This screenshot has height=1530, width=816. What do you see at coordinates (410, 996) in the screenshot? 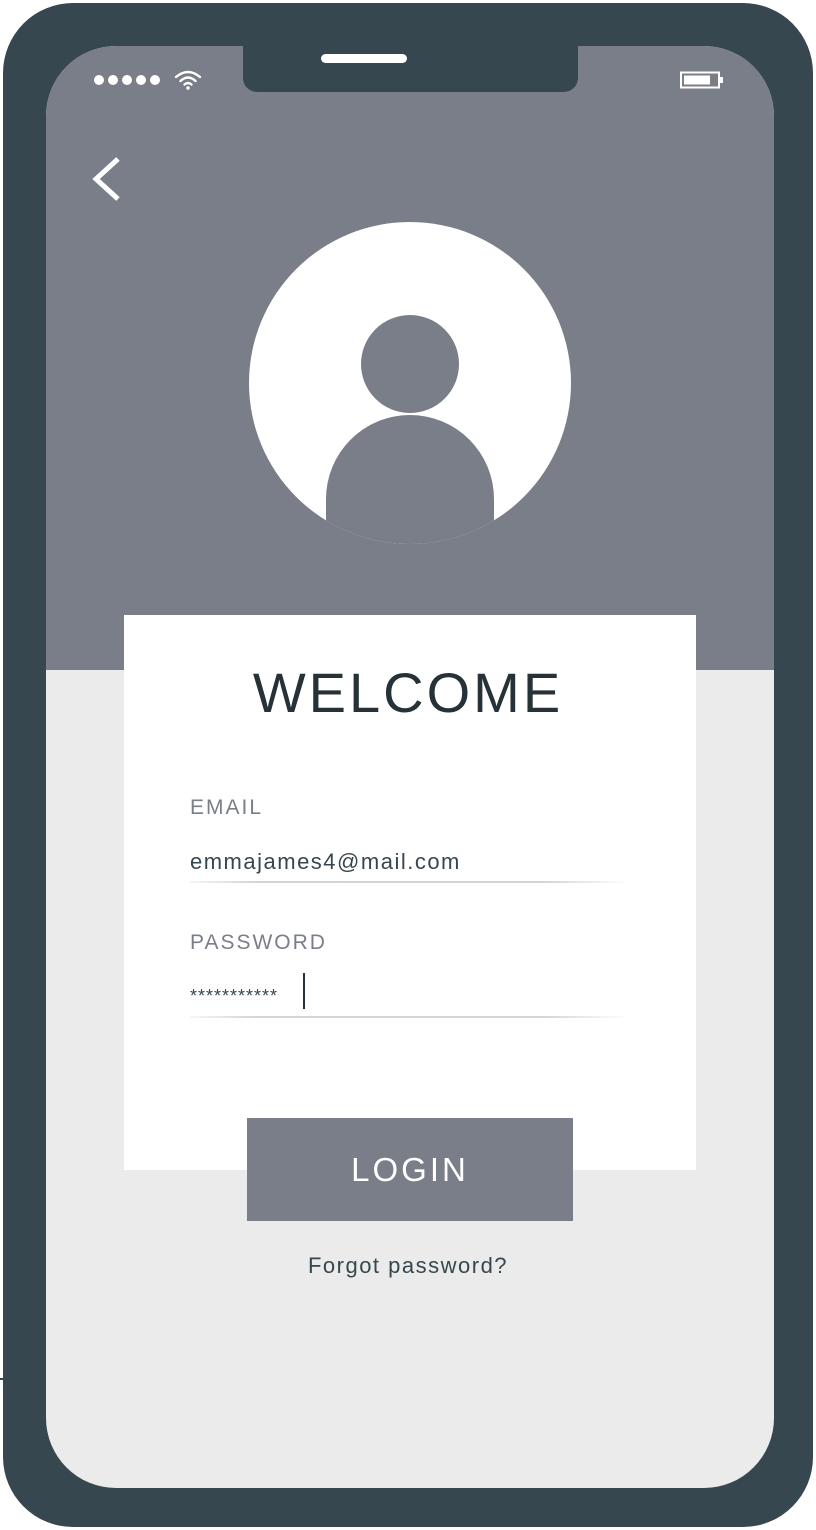
I see `password-field` at bounding box center [410, 996].